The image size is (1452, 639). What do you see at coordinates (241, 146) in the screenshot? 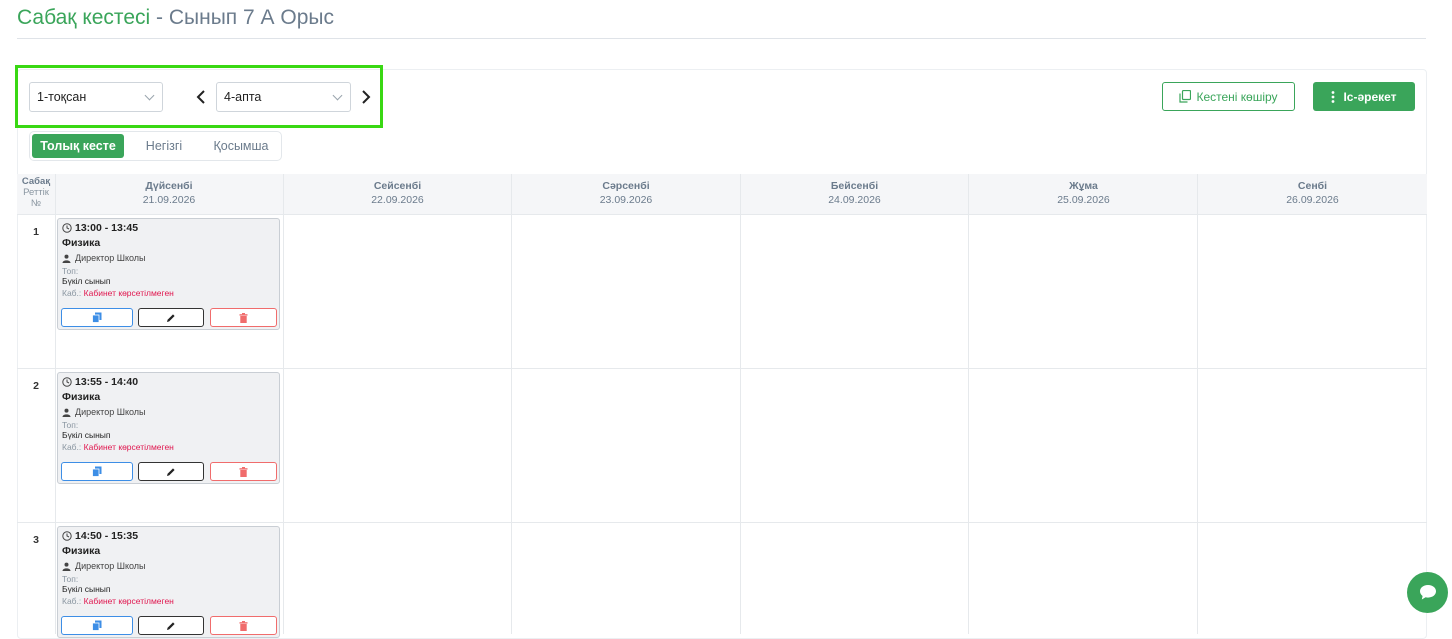
I see `tab-additional: Қосымша` at bounding box center [241, 146].